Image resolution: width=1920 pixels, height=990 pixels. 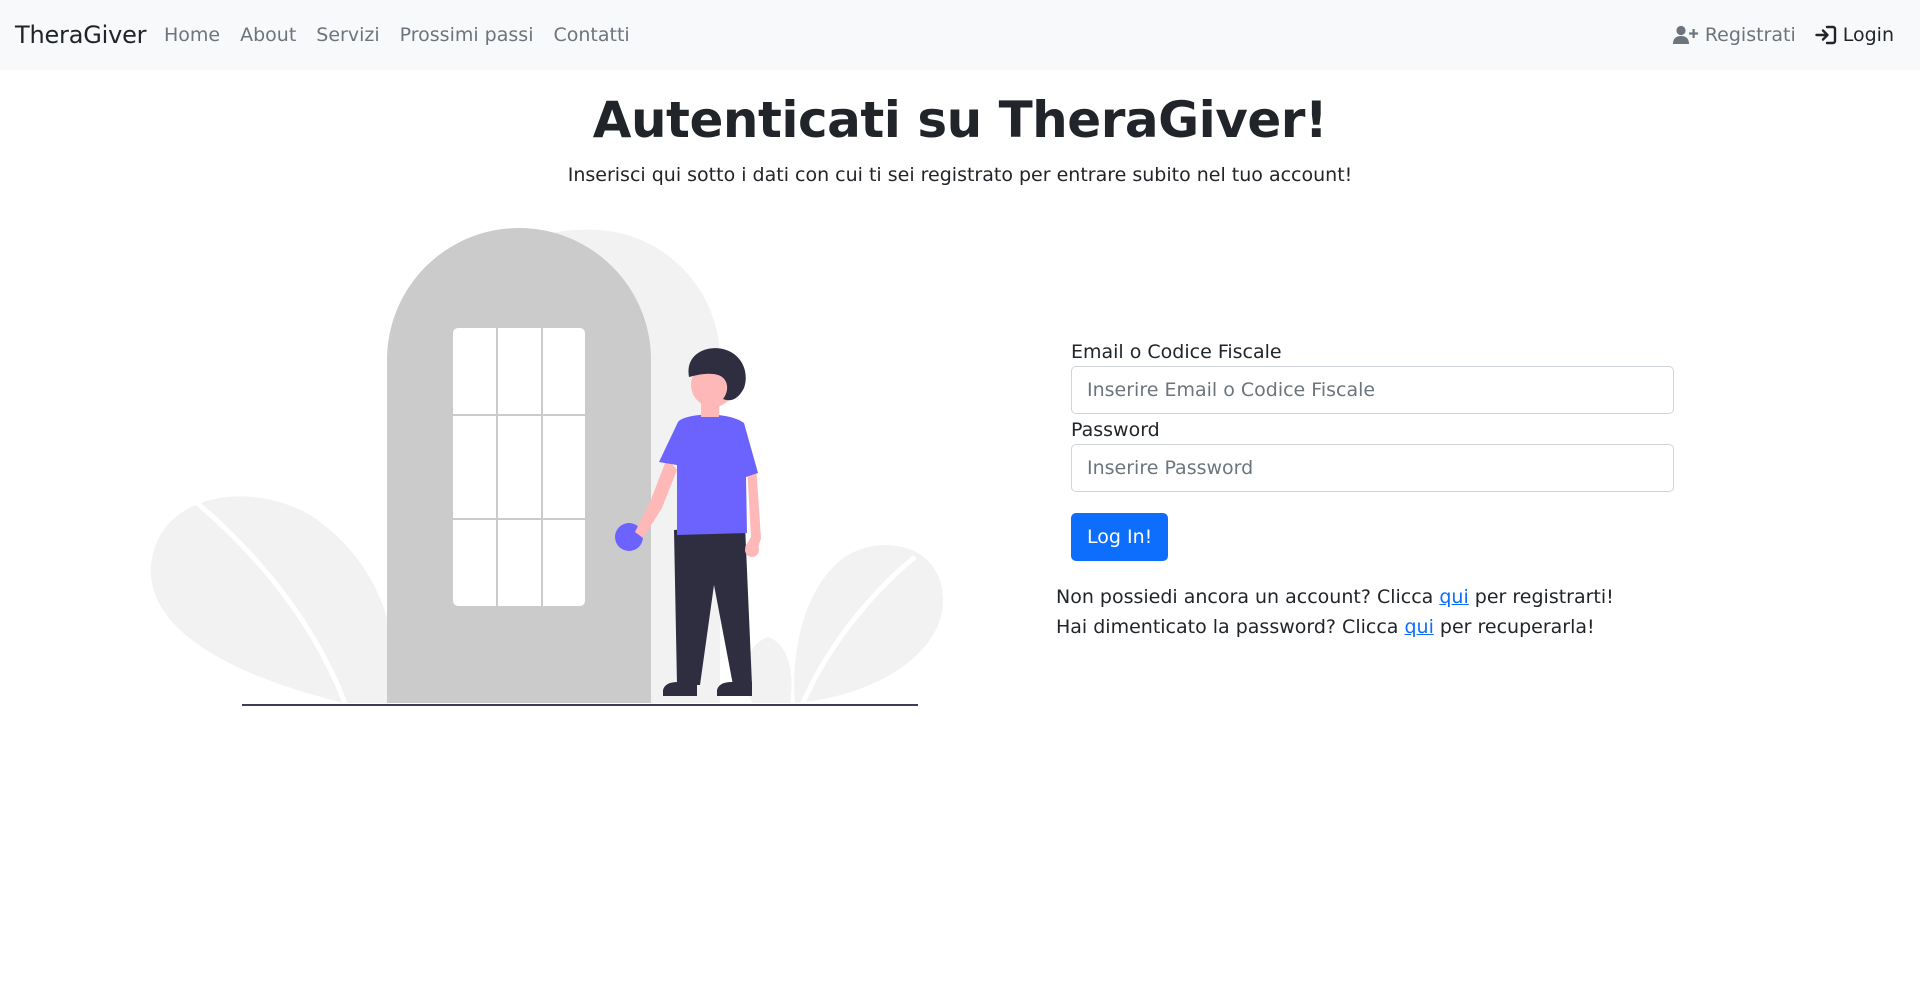 I want to click on user-plus-icon, so click(x=1685, y=34).